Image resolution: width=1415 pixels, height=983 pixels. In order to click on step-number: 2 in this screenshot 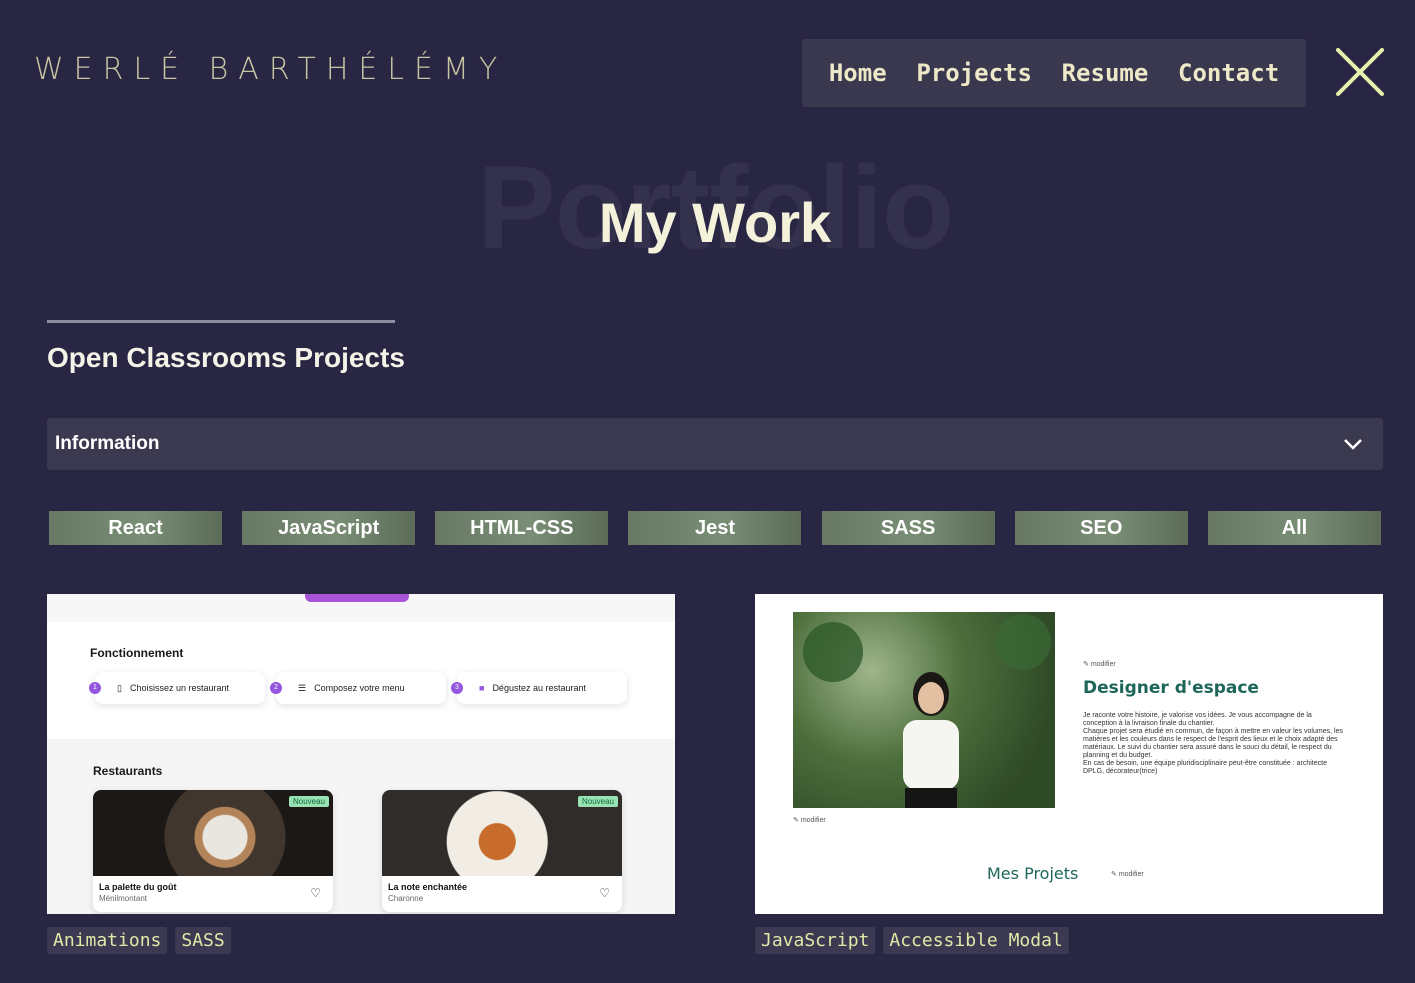, I will do `click(276, 688)`.